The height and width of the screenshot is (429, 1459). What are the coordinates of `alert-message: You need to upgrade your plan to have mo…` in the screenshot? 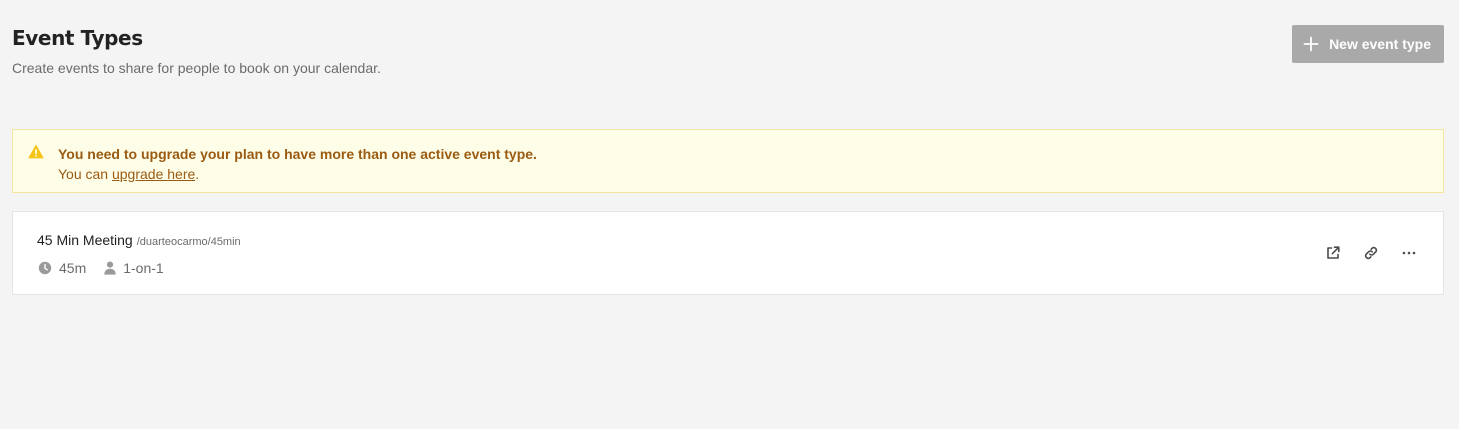 It's located at (297, 154).